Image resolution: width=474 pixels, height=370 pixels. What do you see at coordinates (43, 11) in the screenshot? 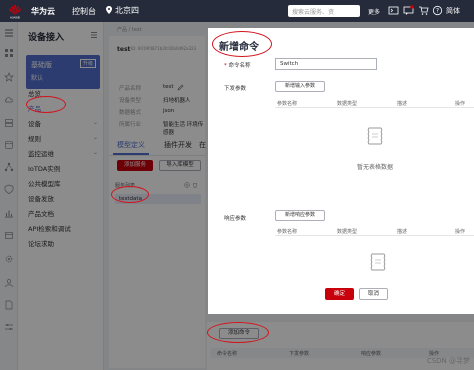
I see `brand-name: 华为云` at bounding box center [43, 11].